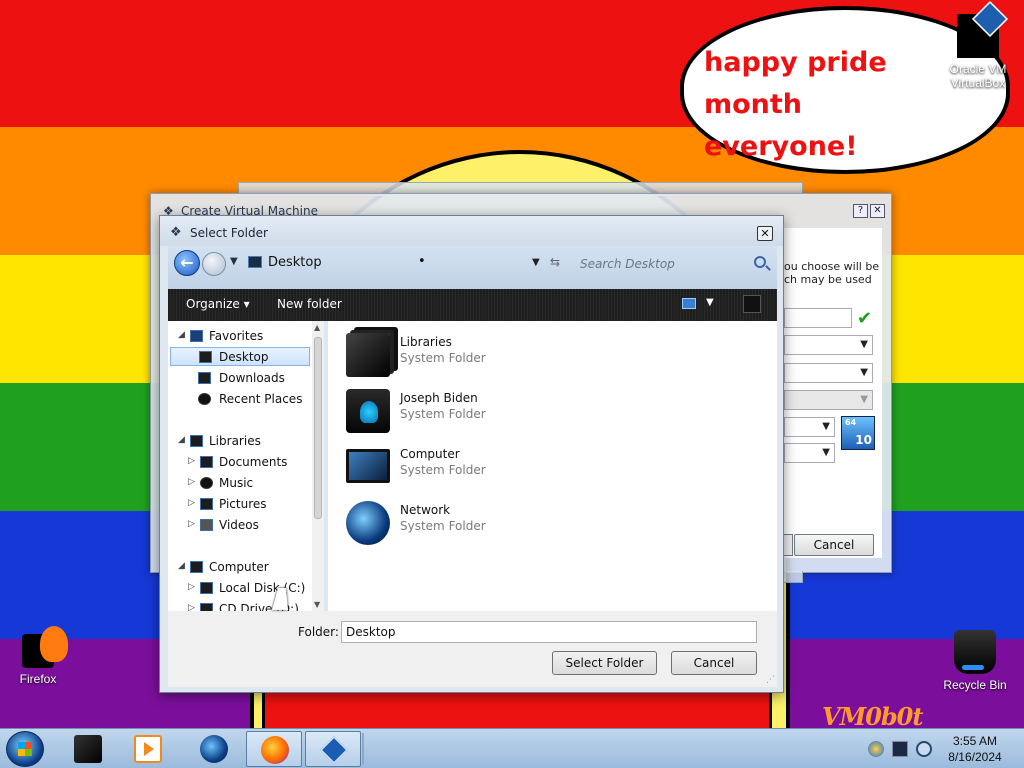  What do you see at coordinates (468, 466) in the screenshot?
I see `file-item-computer: Computer System Folder` at bounding box center [468, 466].